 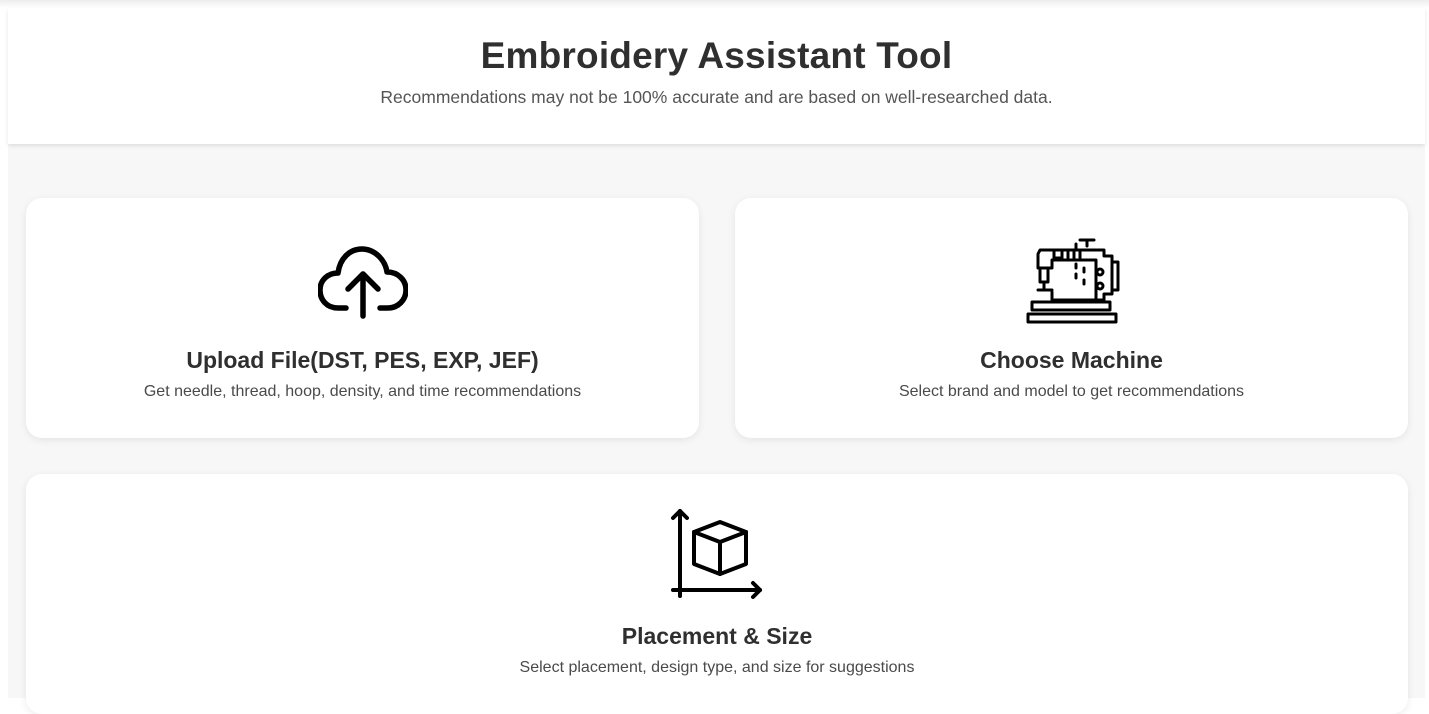 I want to click on page-title: Embroidery Assistant Tool, so click(x=716, y=55).